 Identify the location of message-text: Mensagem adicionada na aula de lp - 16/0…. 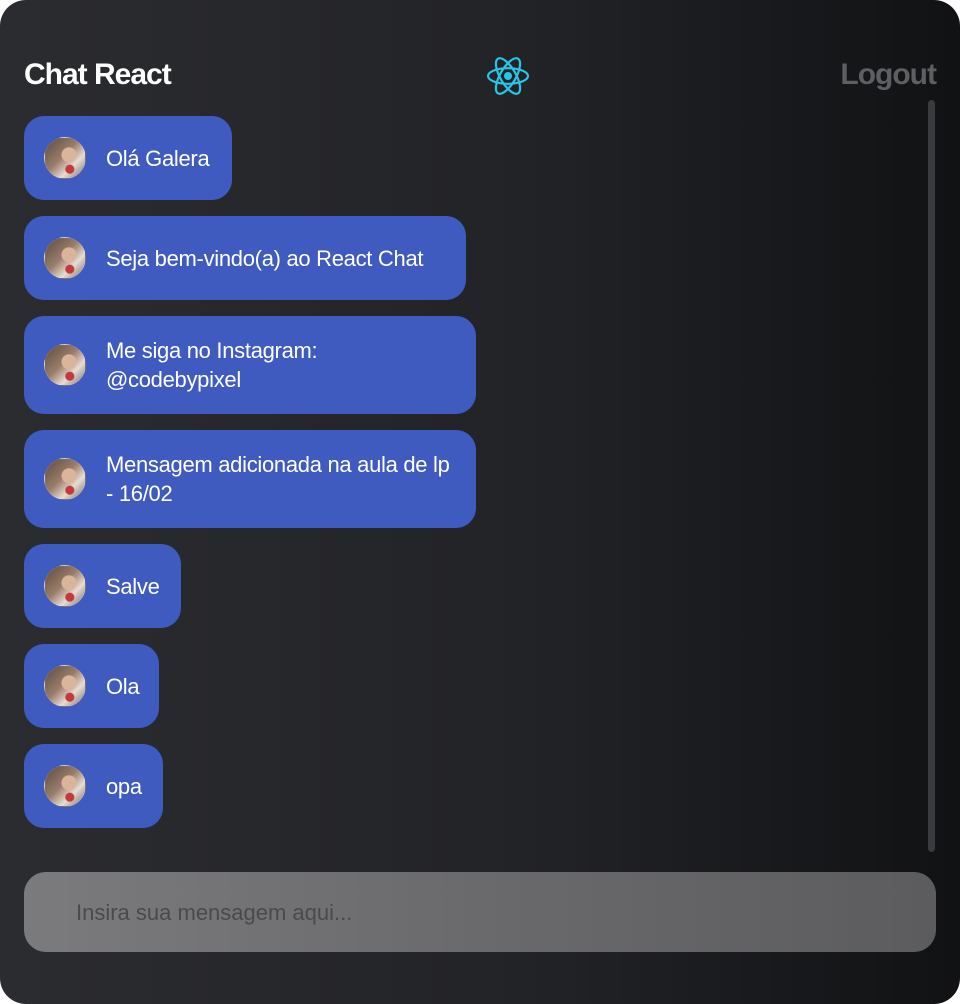
(278, 479).